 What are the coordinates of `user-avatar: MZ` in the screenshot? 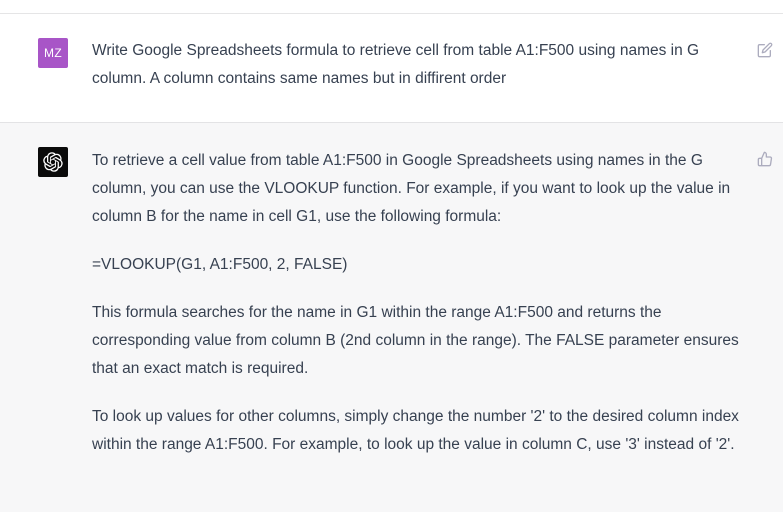 It's located at (53, 53).